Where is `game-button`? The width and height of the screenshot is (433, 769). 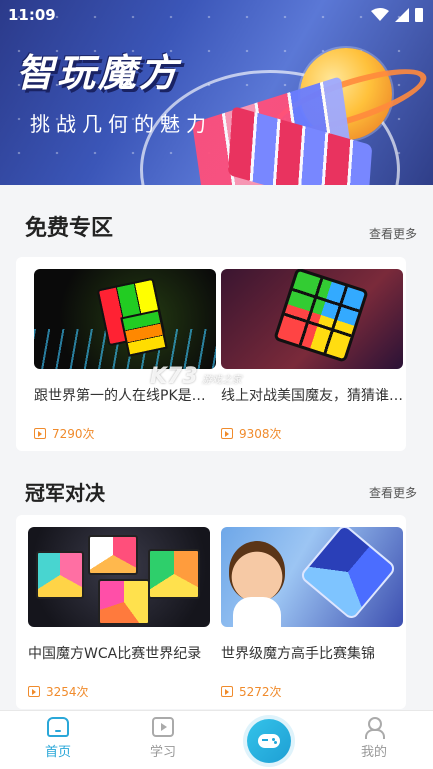
game-button is located at coordinates (269, 741).